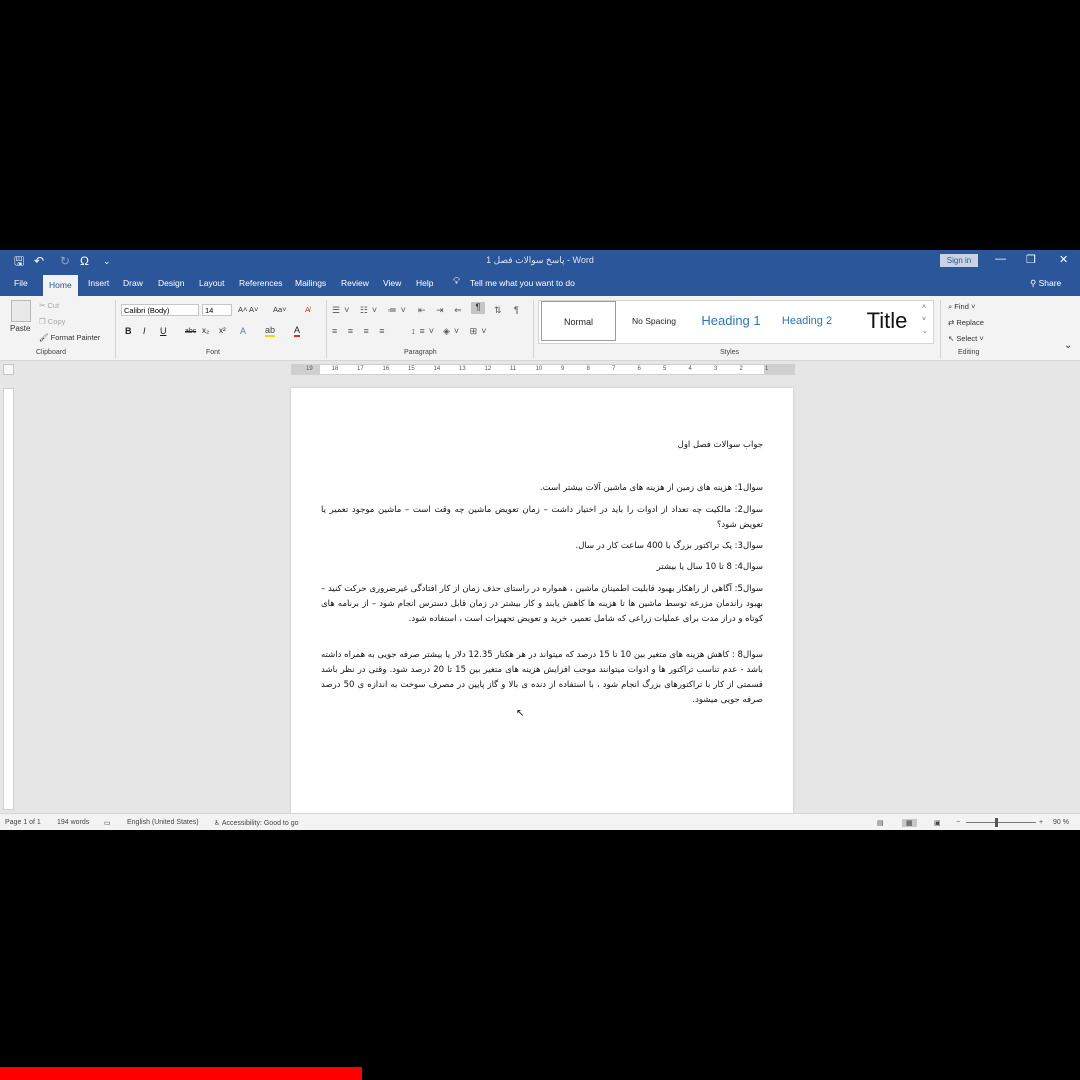 This screenshot has height=1080, width=1080. Describe the element at coordinates (181, 1073) in the screenshot. I see `video-progress-bar` at that location.